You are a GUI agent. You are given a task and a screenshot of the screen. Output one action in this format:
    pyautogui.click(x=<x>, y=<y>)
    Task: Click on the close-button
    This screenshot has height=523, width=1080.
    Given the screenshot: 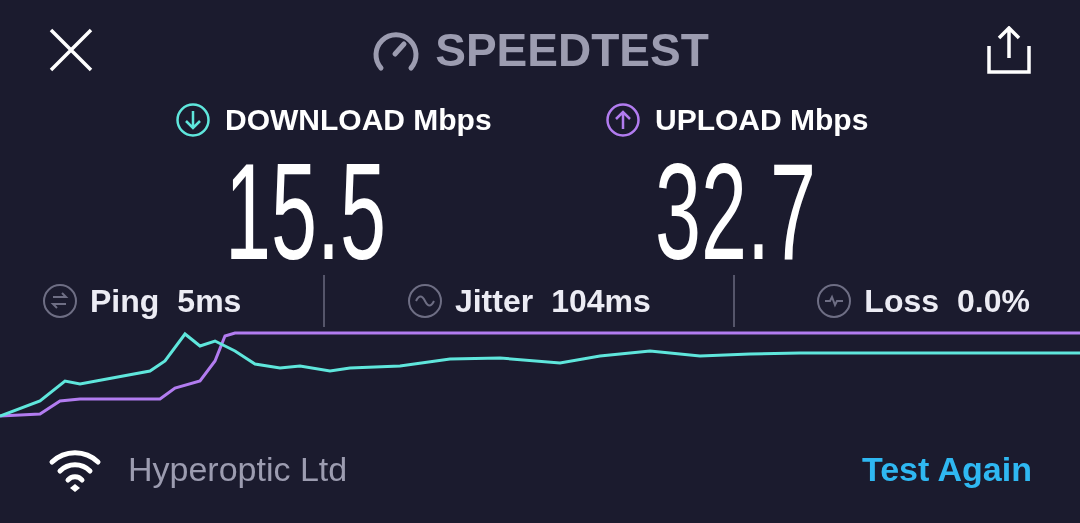 What is the action you would take?
    pyautogui.click(x=71, y=50)
    